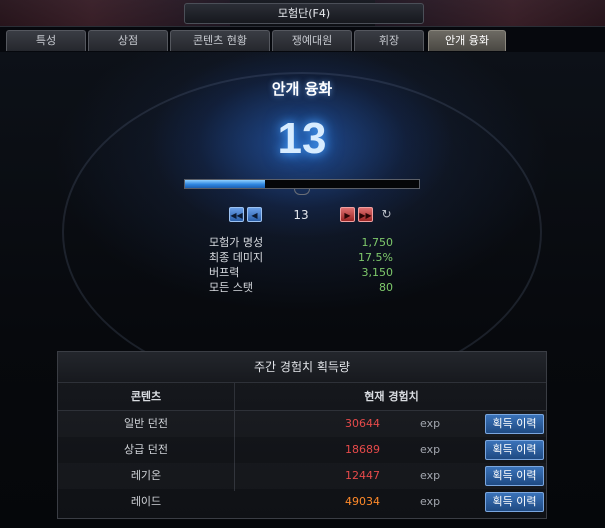 The width and height of the screenshot is (605, 528). What do you see at coordinates (302, 502) in the screenshot?
I see `table-row: 레이드 49034 exp 획득 이력` at bounding box center [302, 502].